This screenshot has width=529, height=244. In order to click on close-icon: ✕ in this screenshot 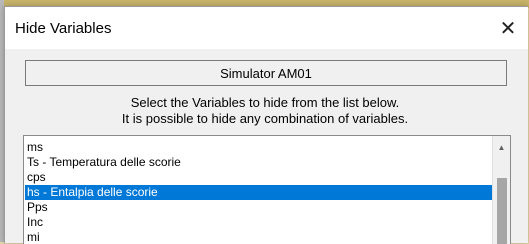, I will do `click(508, 28)`.